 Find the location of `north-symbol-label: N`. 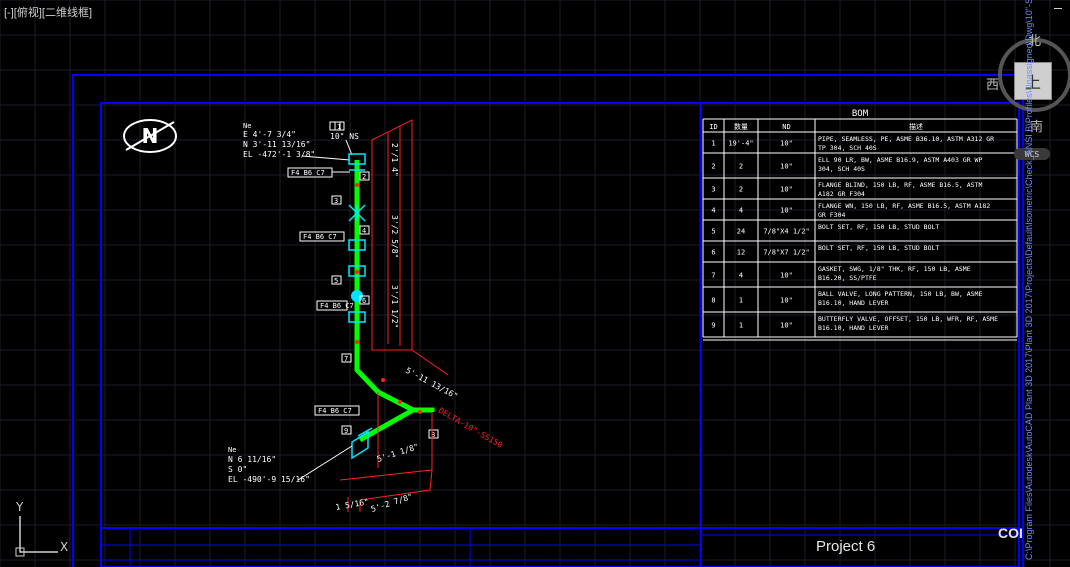

north-symbol-label: N is located at coordinates (150, 136).